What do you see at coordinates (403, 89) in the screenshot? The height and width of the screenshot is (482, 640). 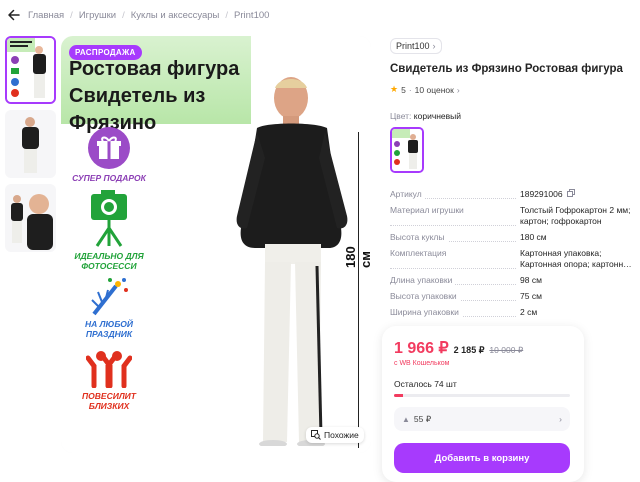 I see `rating-value: 5` at bounding box center [403, 89].